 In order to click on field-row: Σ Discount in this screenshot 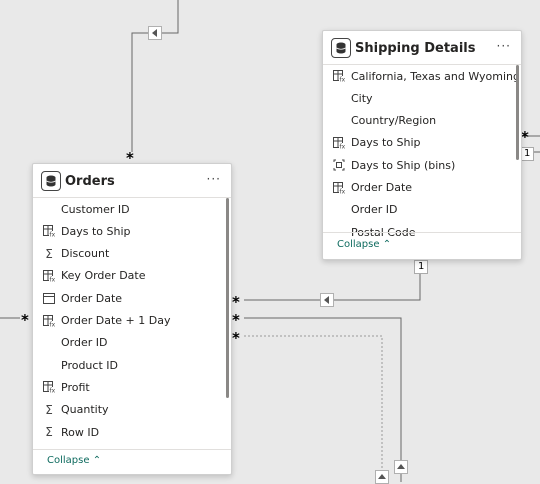, I will do `click(76, 254)`.